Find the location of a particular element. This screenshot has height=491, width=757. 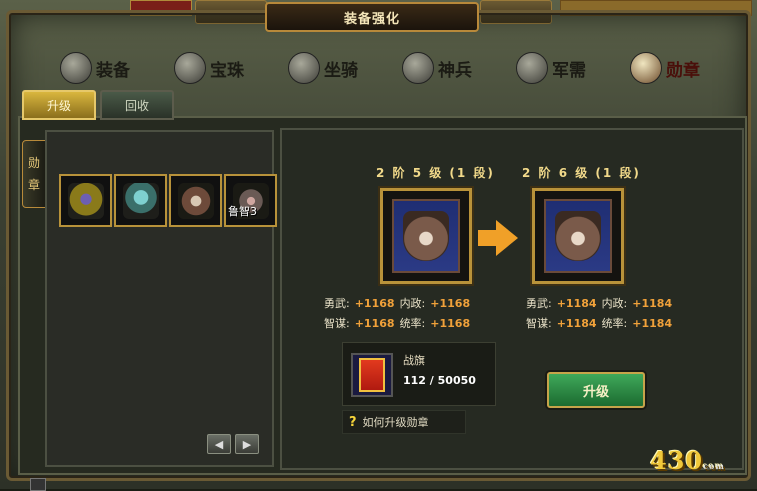

category-label: 神兵 is located at coordinates (455, 70).